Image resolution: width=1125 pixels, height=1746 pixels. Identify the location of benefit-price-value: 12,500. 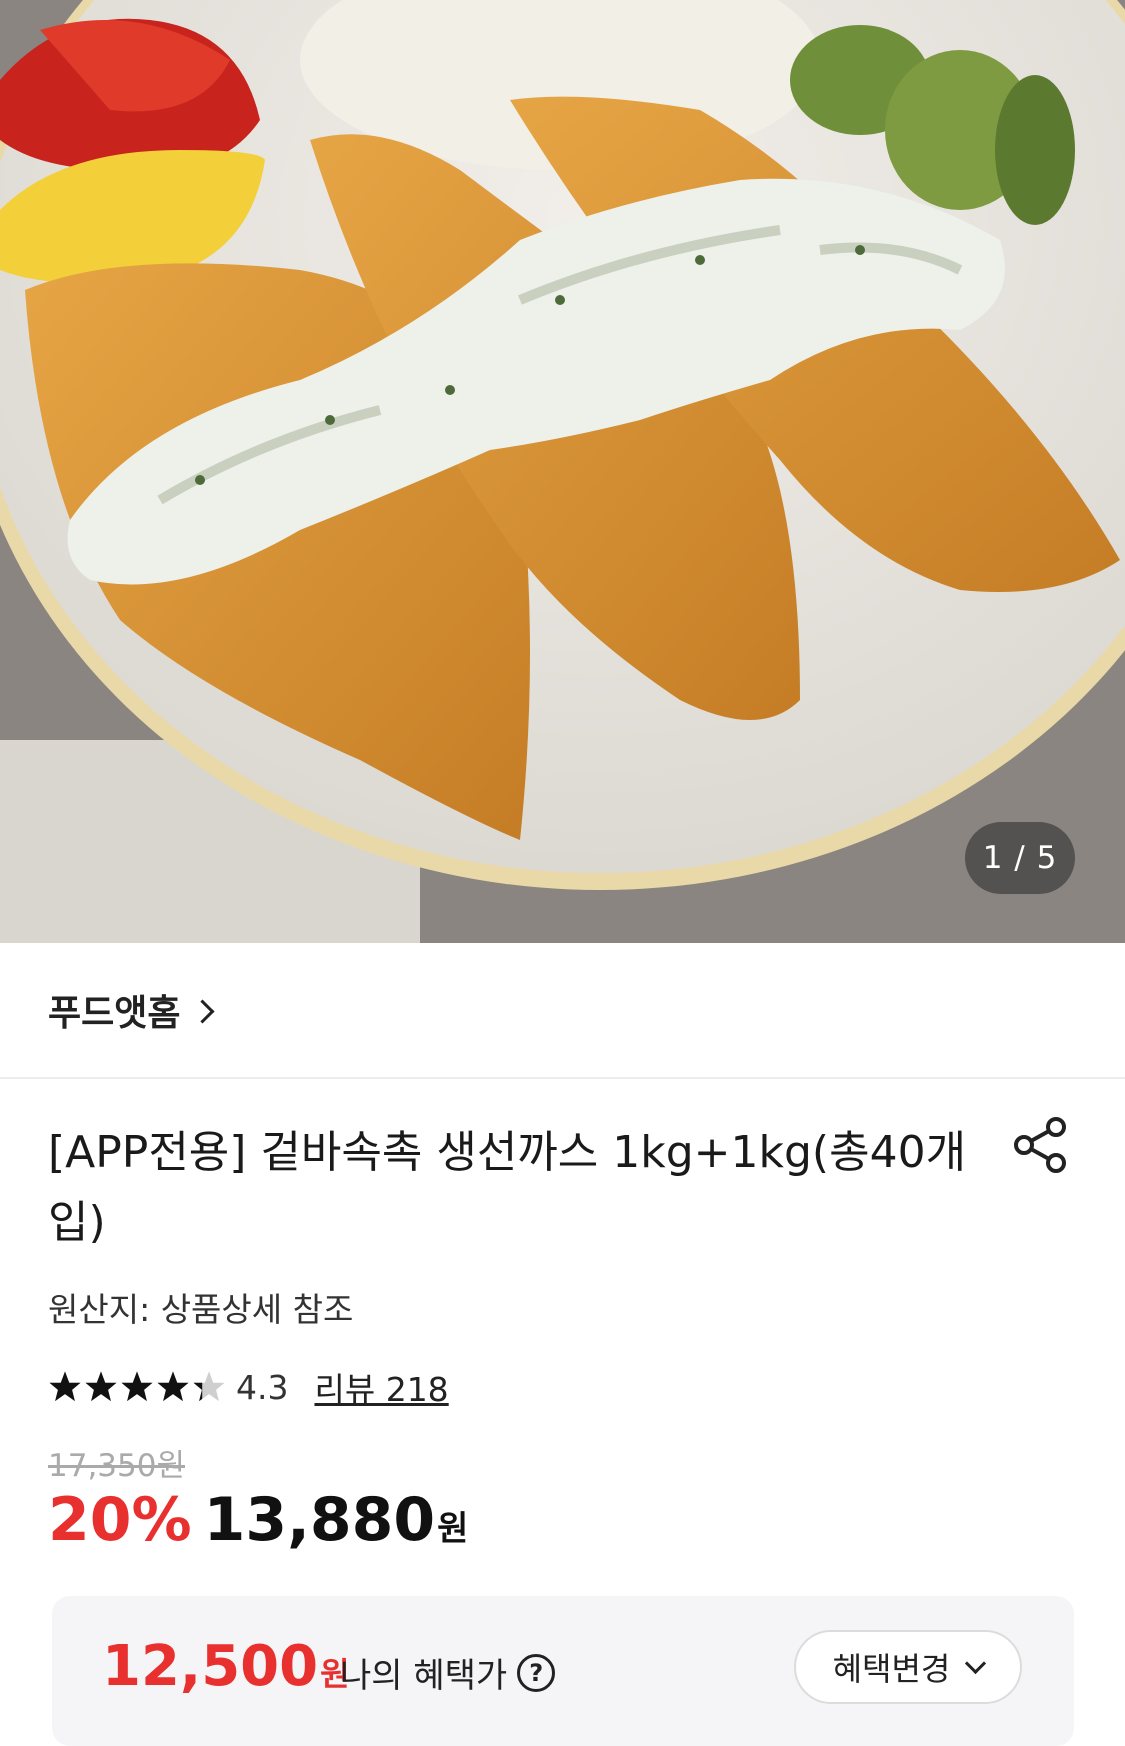
(210, 1666).